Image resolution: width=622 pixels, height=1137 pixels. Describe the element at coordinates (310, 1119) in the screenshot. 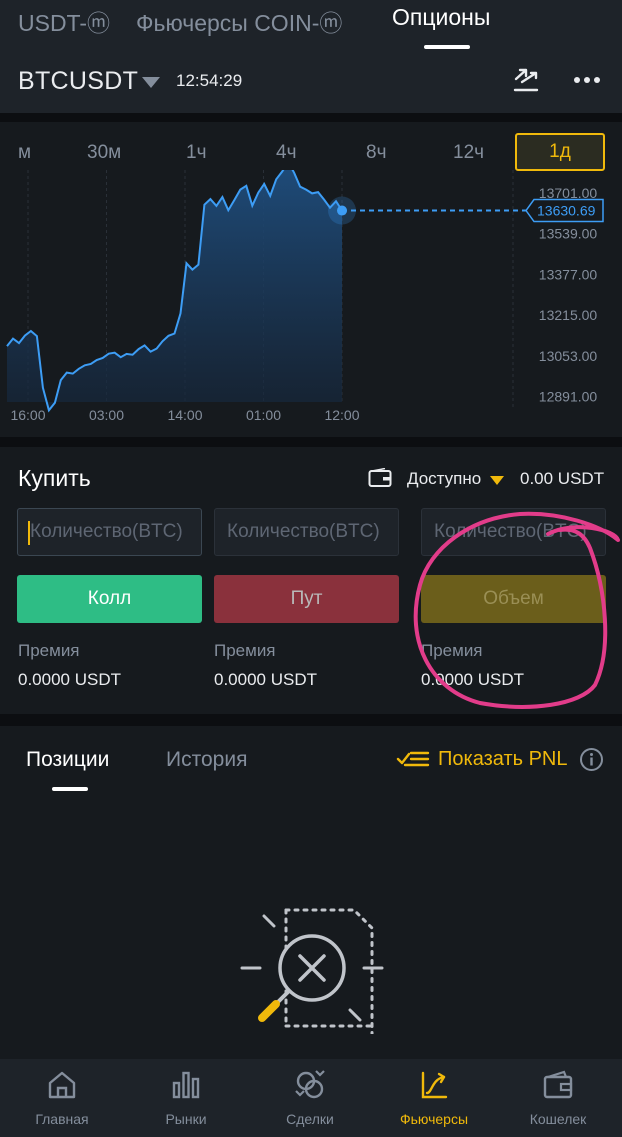

I see `nav-trades-label: Сделки` at that location.